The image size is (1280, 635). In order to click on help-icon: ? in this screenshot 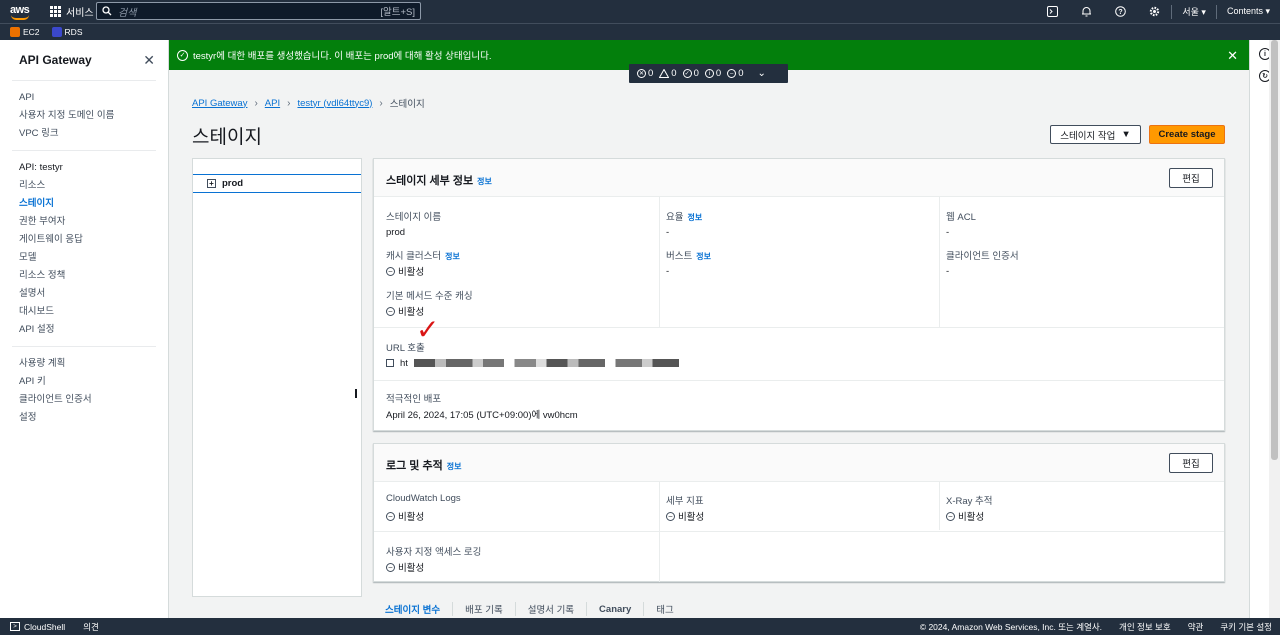, I will do `click(1120, 11)`.